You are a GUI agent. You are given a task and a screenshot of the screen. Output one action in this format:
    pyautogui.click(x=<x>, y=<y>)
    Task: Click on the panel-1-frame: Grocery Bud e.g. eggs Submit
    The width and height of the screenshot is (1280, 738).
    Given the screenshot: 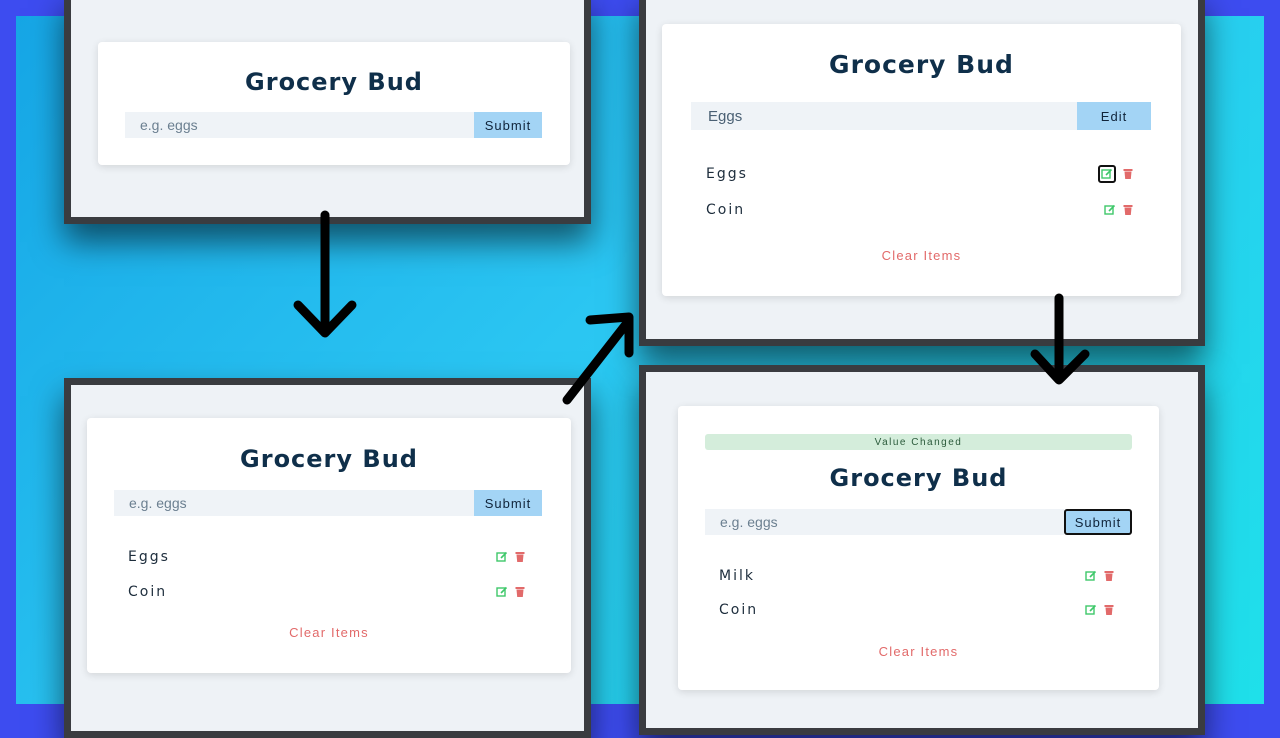 What is the action you would take?
    pyautogui.click(x=327, y=112)
    